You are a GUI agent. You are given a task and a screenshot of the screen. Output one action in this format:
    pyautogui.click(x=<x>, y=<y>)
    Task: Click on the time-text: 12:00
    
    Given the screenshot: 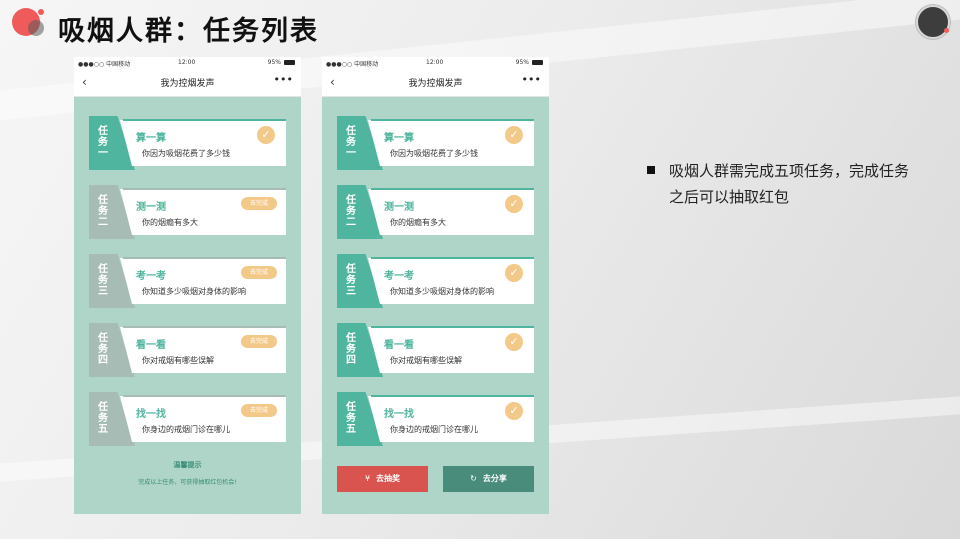 What is the action you would take?
    pyautogui.click(x=435, y=62)
    